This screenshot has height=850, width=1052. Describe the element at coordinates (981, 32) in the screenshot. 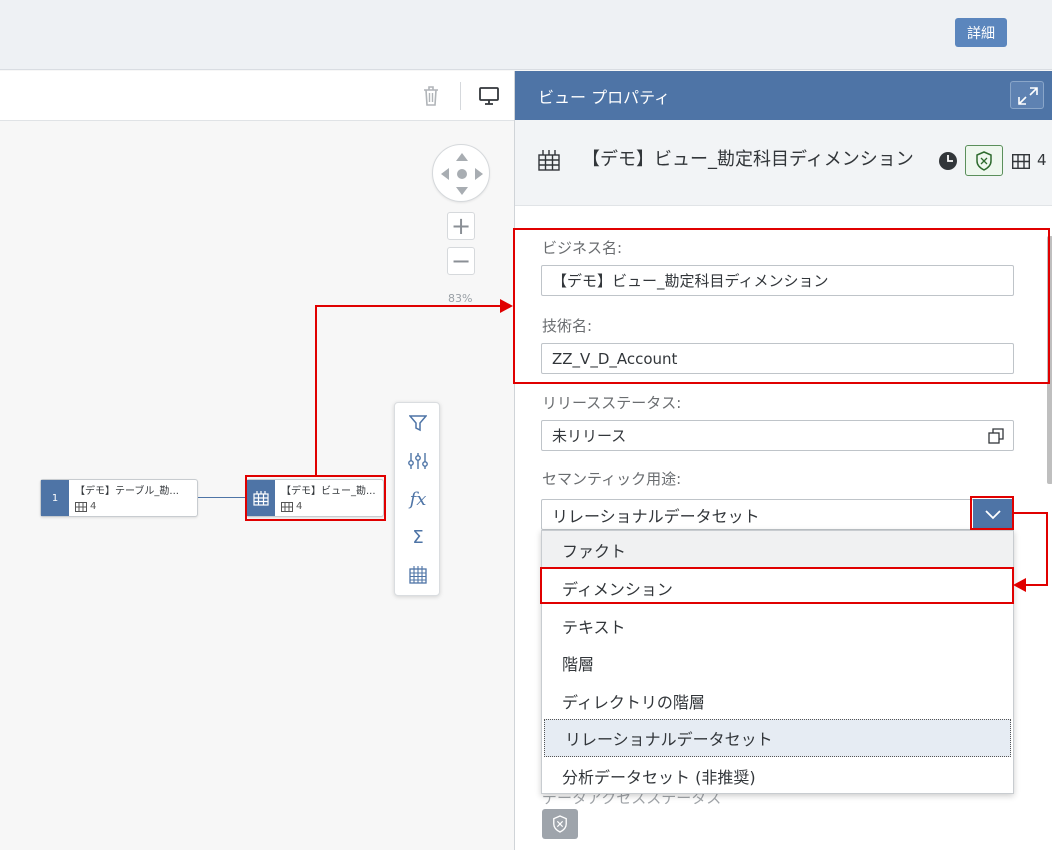

I see `details-button: 詳細` at that location.